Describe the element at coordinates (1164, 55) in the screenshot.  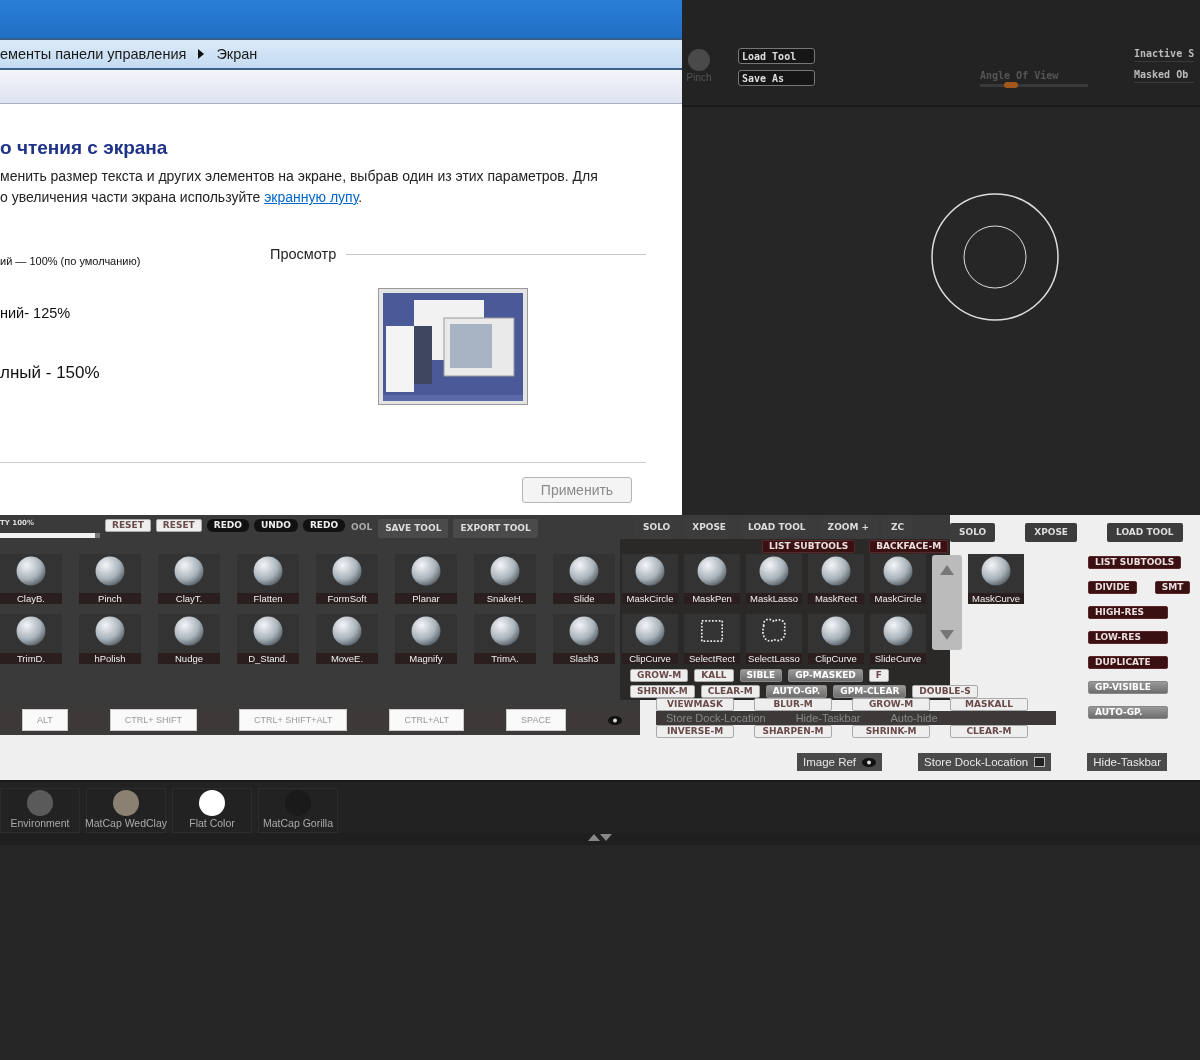
I see `option-label: Inactive S` at that location.